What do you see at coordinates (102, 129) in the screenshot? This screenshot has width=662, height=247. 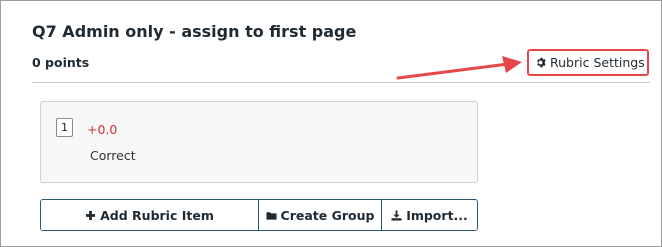 I see `rubric-item-points: +0.0` at bounding box center [102, 129].